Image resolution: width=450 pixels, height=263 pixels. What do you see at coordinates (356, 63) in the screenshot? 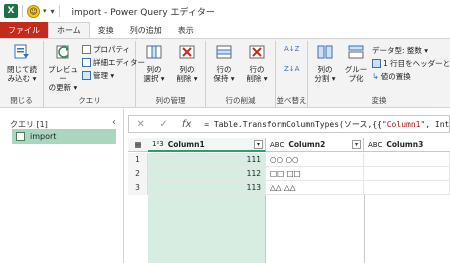
I see `group-by-button: グルー プ化` at bounding box center [356, 63].